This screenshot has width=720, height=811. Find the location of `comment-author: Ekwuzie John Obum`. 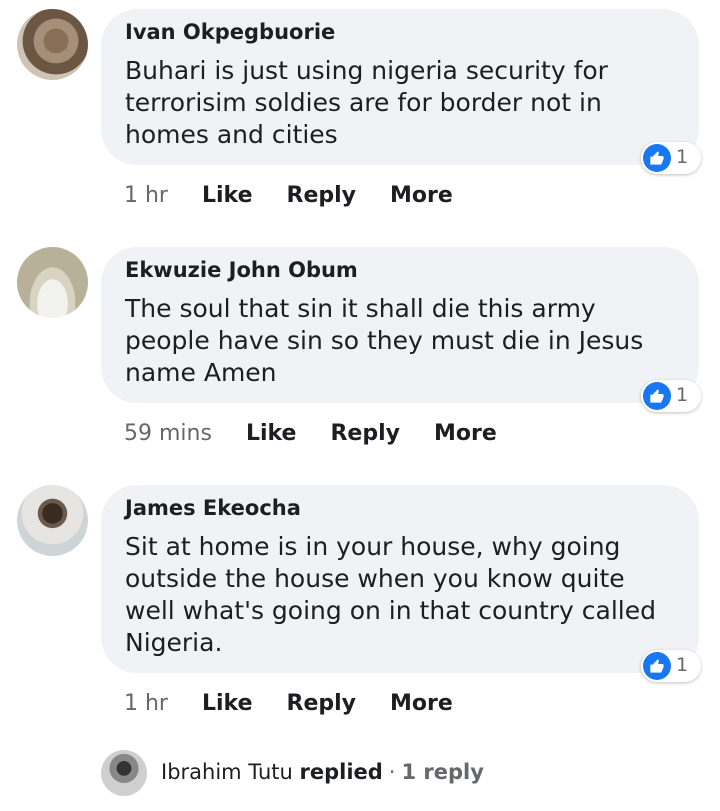

comment-author: Ekwuzie John Obum is located at coordinates (241, 270).